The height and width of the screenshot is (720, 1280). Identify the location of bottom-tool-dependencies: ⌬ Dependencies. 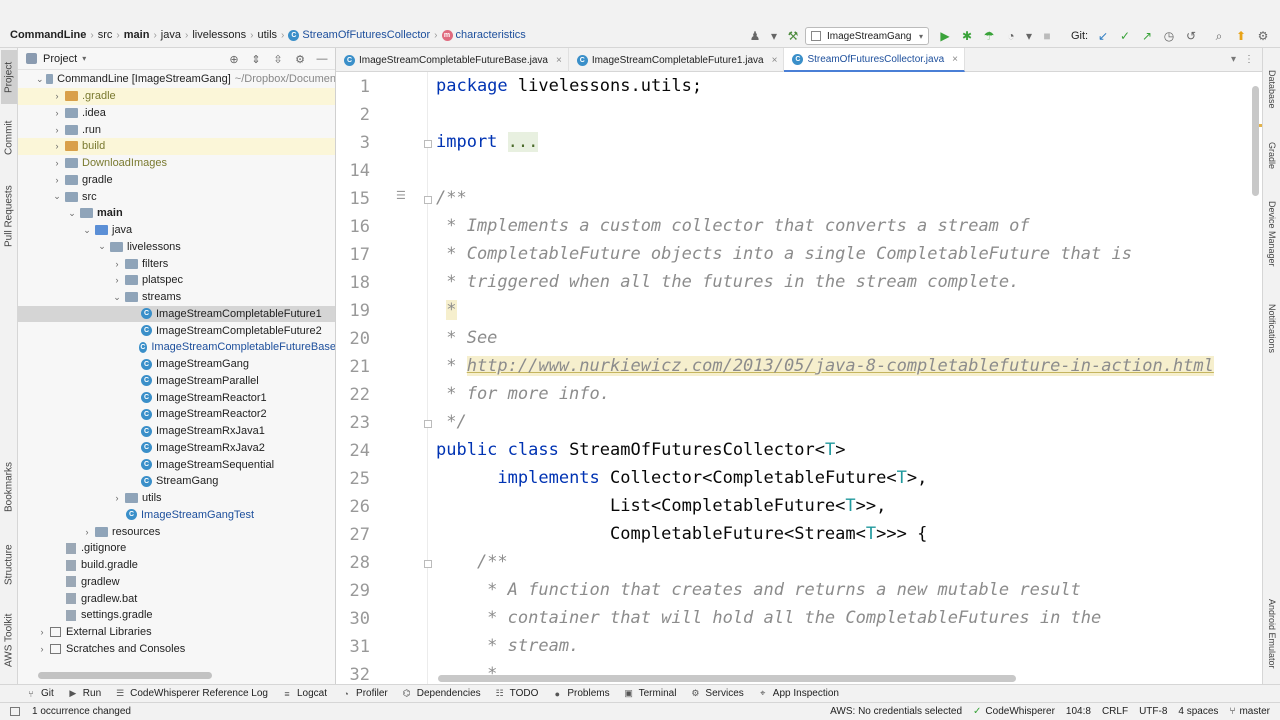
(441, 693).